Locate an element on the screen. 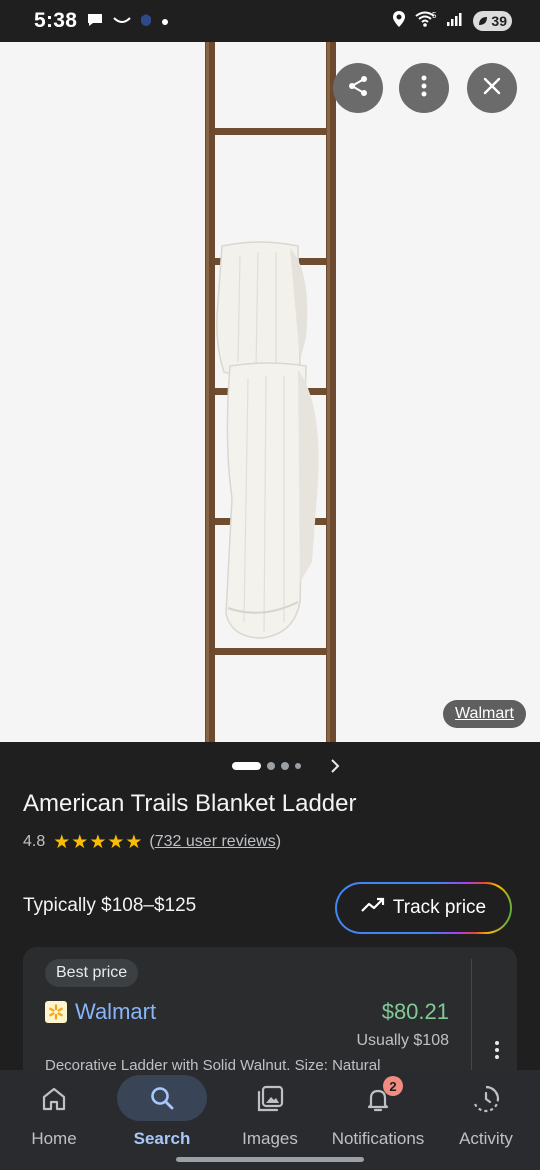 The image size is (540, 1170). trending-icon is located at coordinates (373, 908).